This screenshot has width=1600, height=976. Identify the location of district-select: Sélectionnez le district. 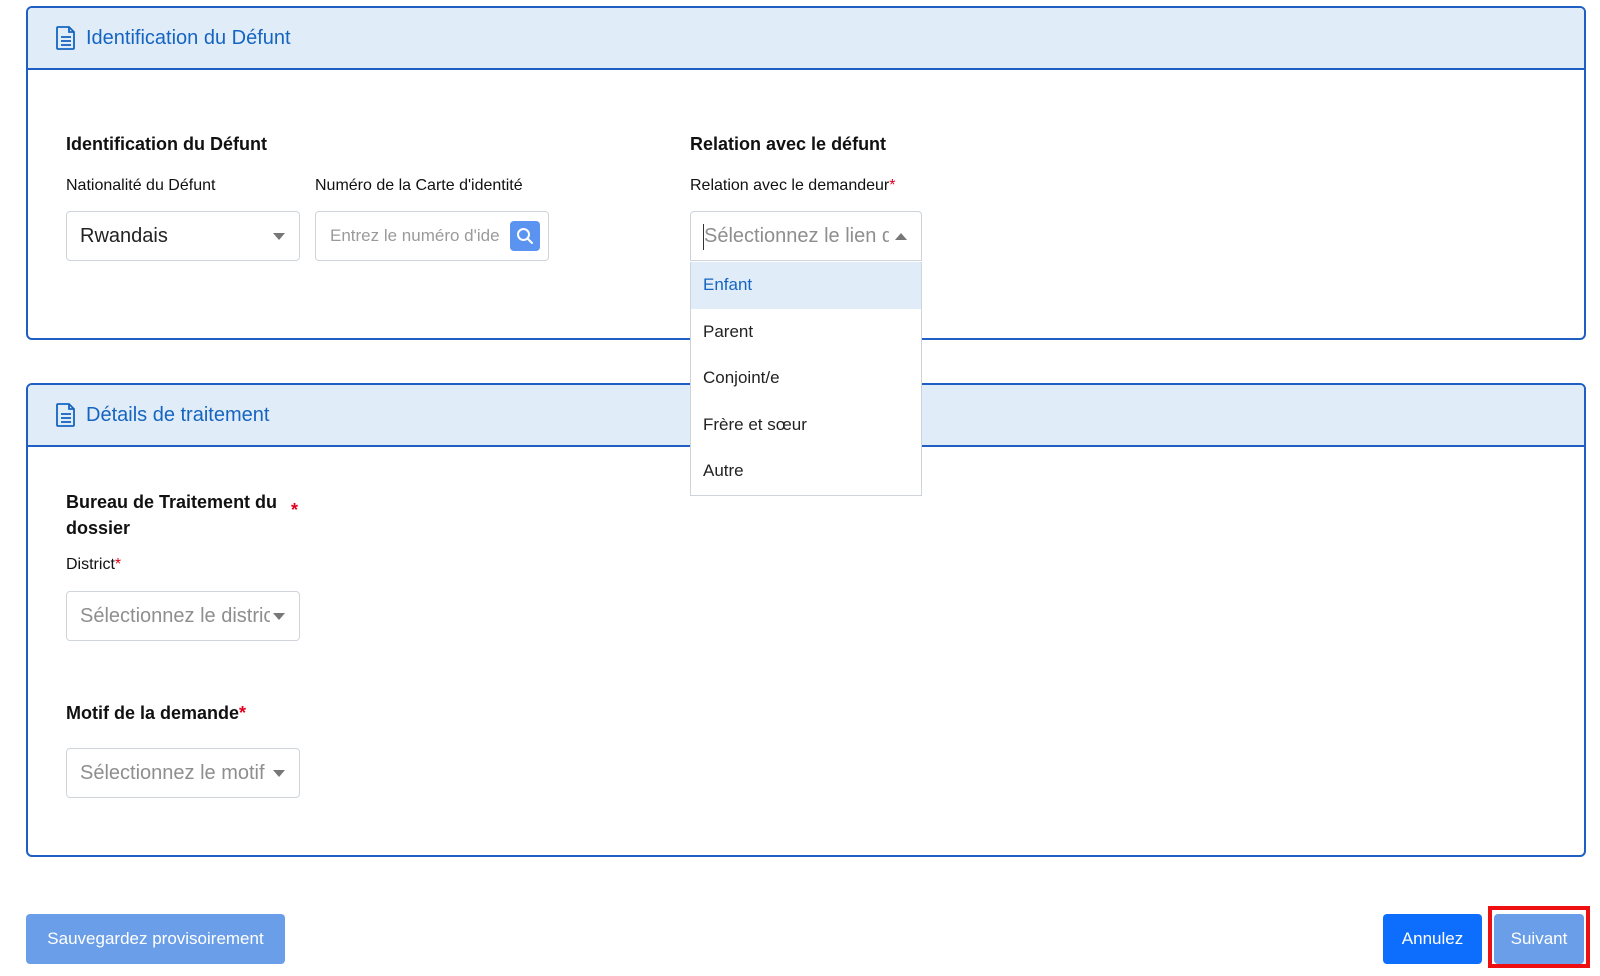
(183, 616).